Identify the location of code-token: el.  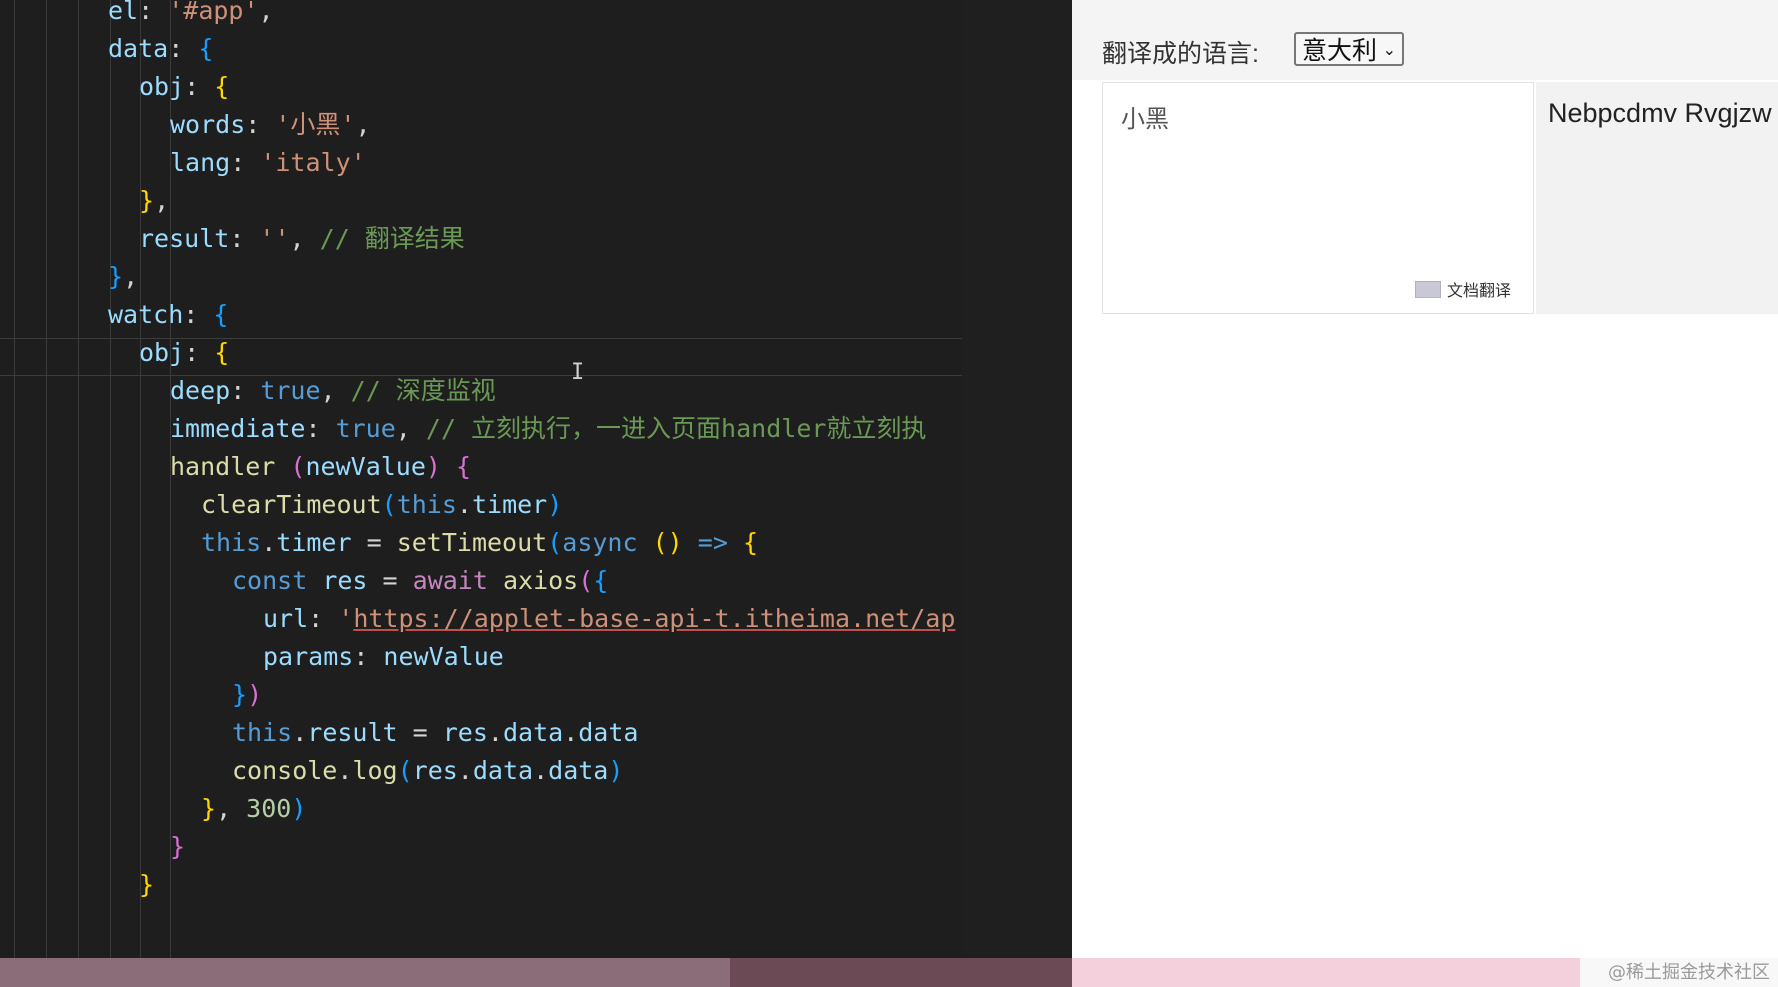
(123, 12).